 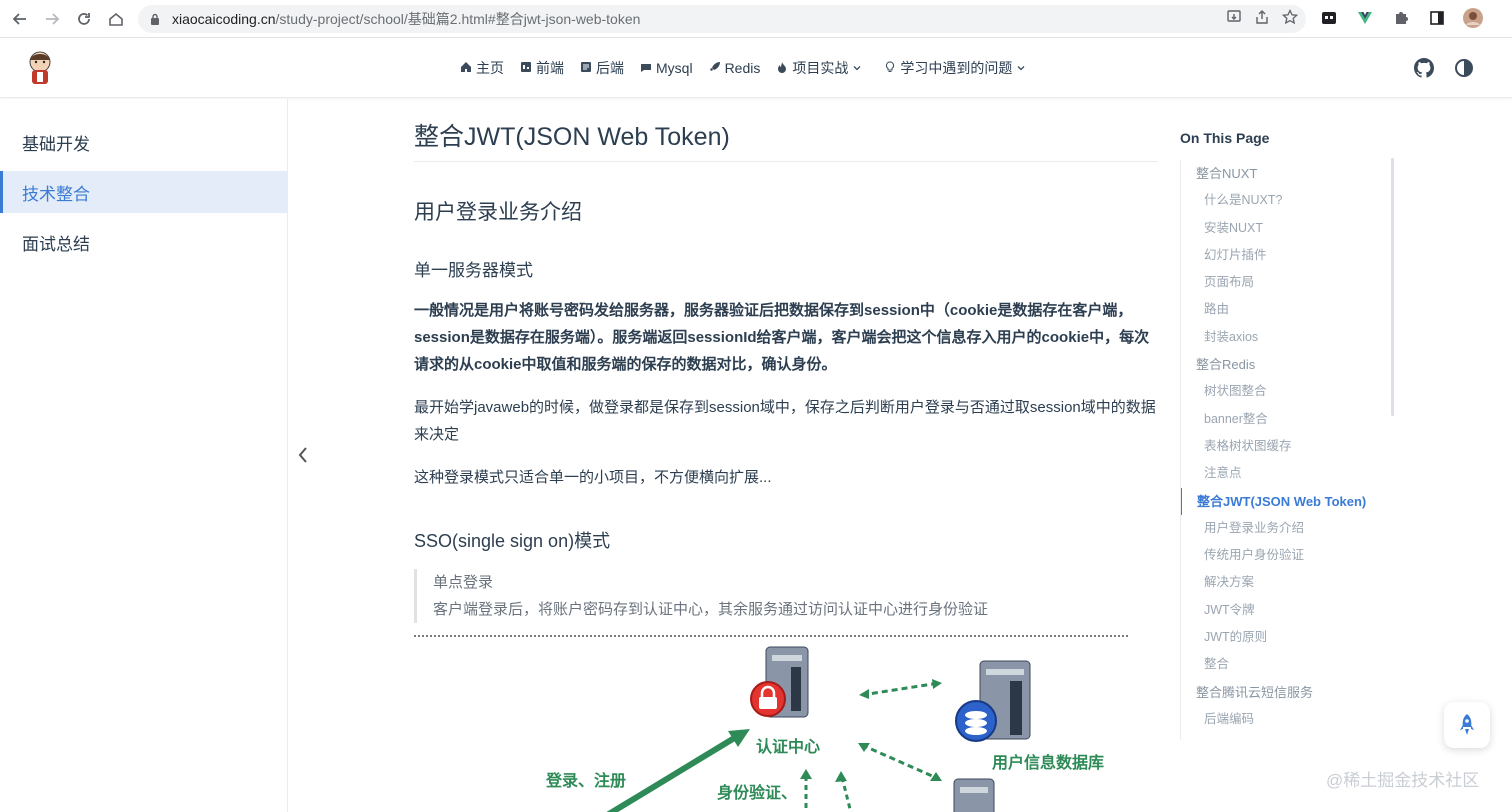 What do you see at coordinates (490, 68) in the screenshot?
I see `nav-label: 主页` at bounding box center [490, 68].